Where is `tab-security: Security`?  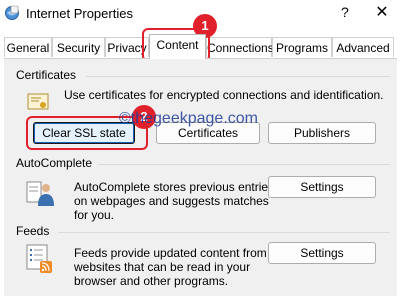 tab-security: Security is located at coordinates (78, 47).